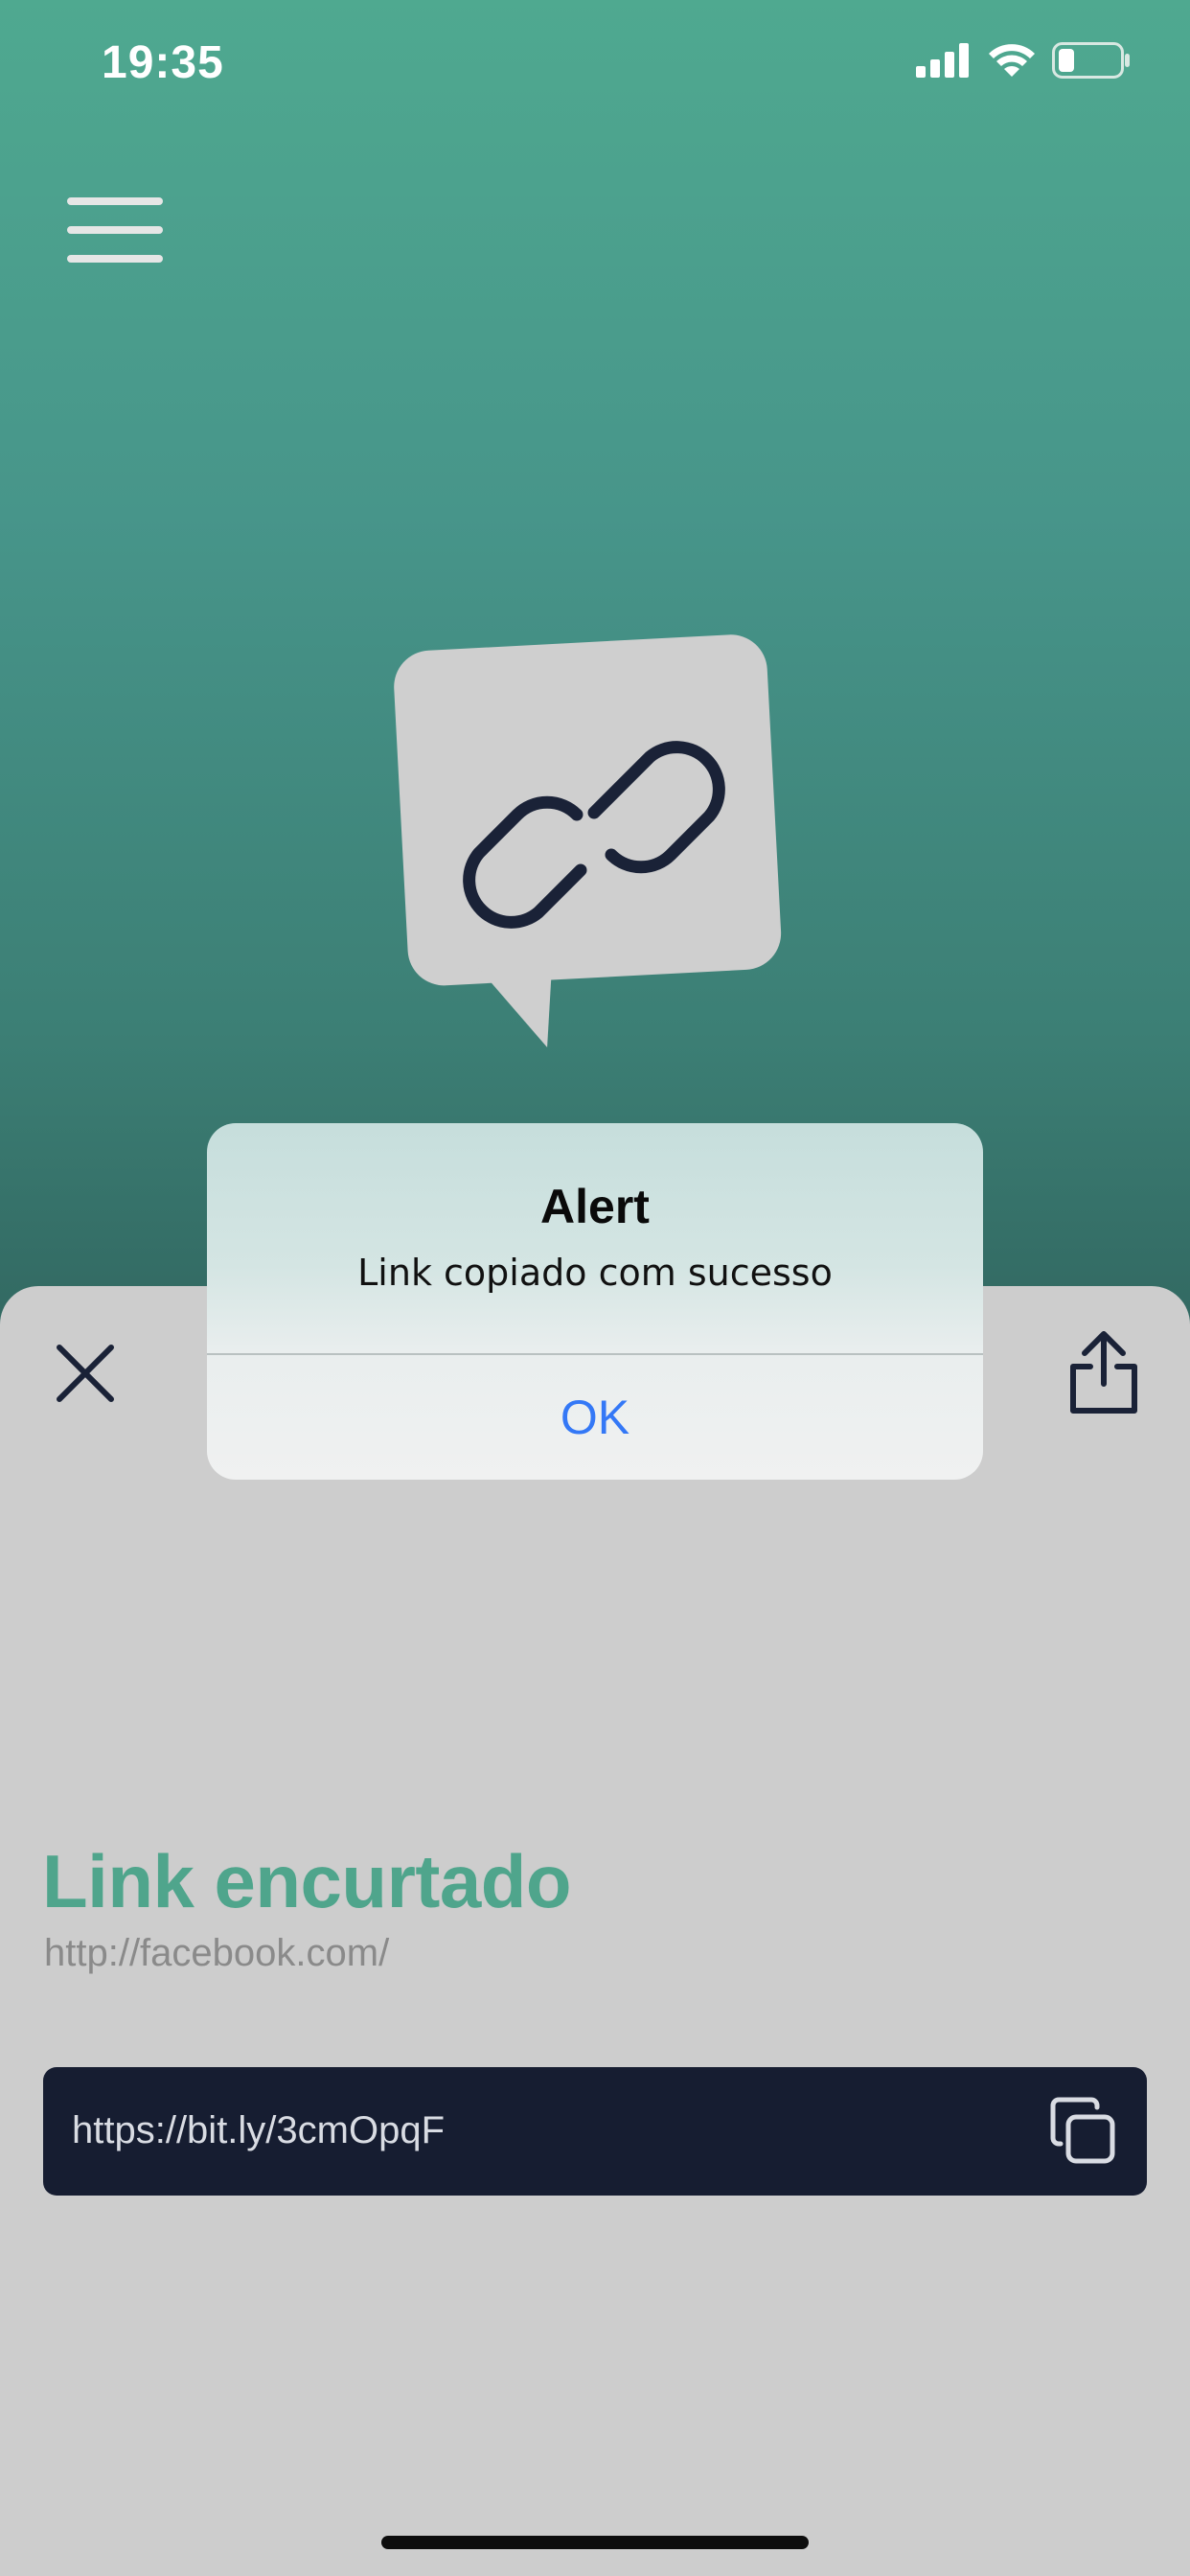 This screenshot has height=2576, width=1190. Describe the element at coordinates (86, 1373) in the screenshot. I see `close-icon` at that location.